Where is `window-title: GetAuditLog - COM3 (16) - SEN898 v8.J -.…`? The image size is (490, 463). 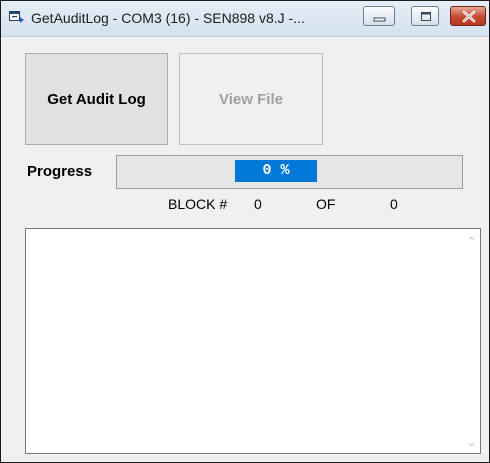
window-title: GetAuditLog - COM3 (16) - SEN898 v8.J -.… is located at coordinates (168, 18).